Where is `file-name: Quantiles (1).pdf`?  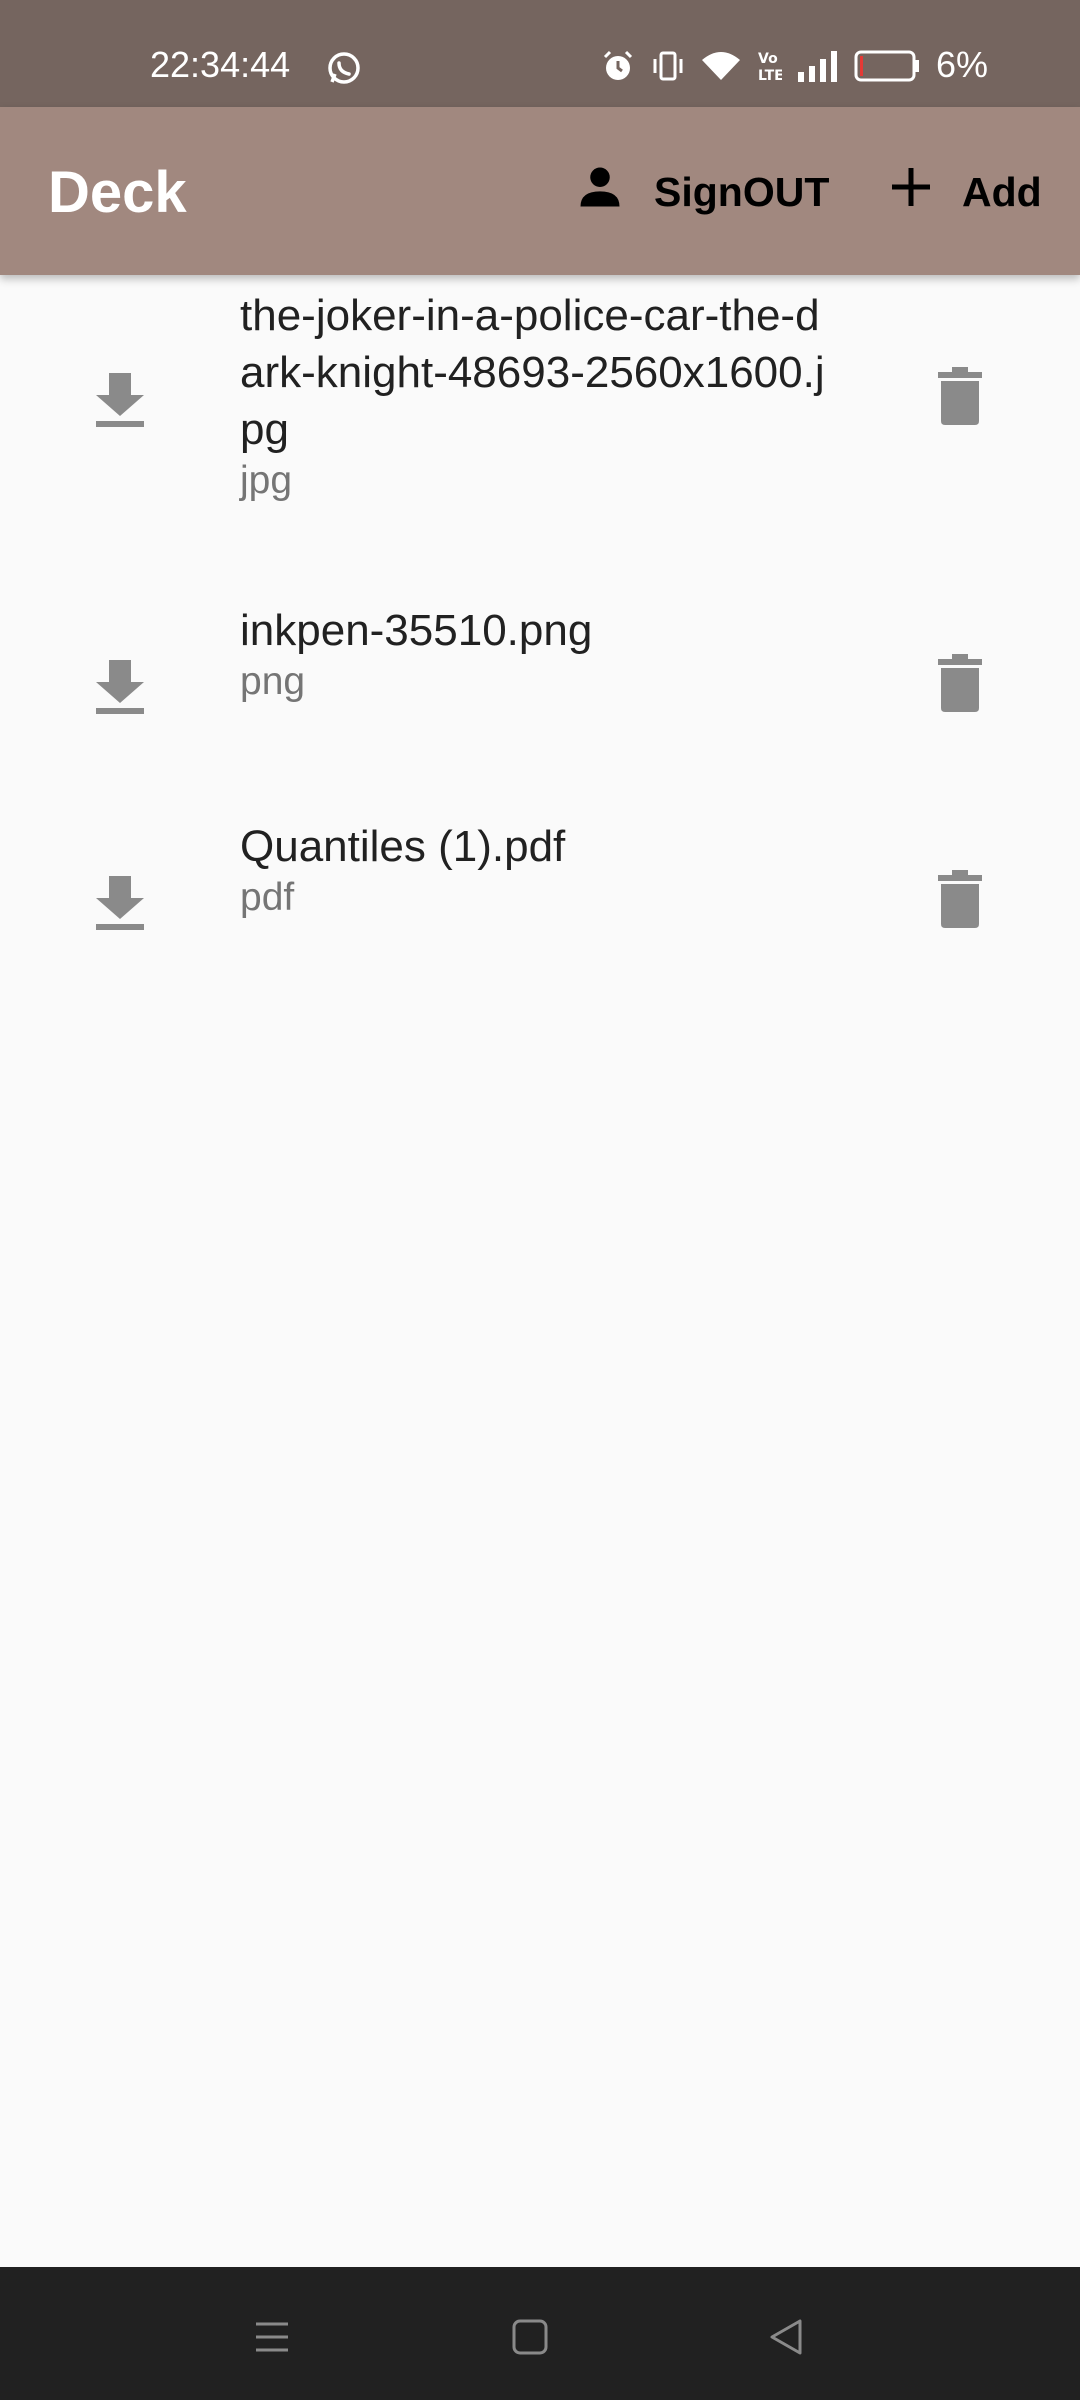
file-name: Quantiles (1).pdf is located at coordinates (403, 846).